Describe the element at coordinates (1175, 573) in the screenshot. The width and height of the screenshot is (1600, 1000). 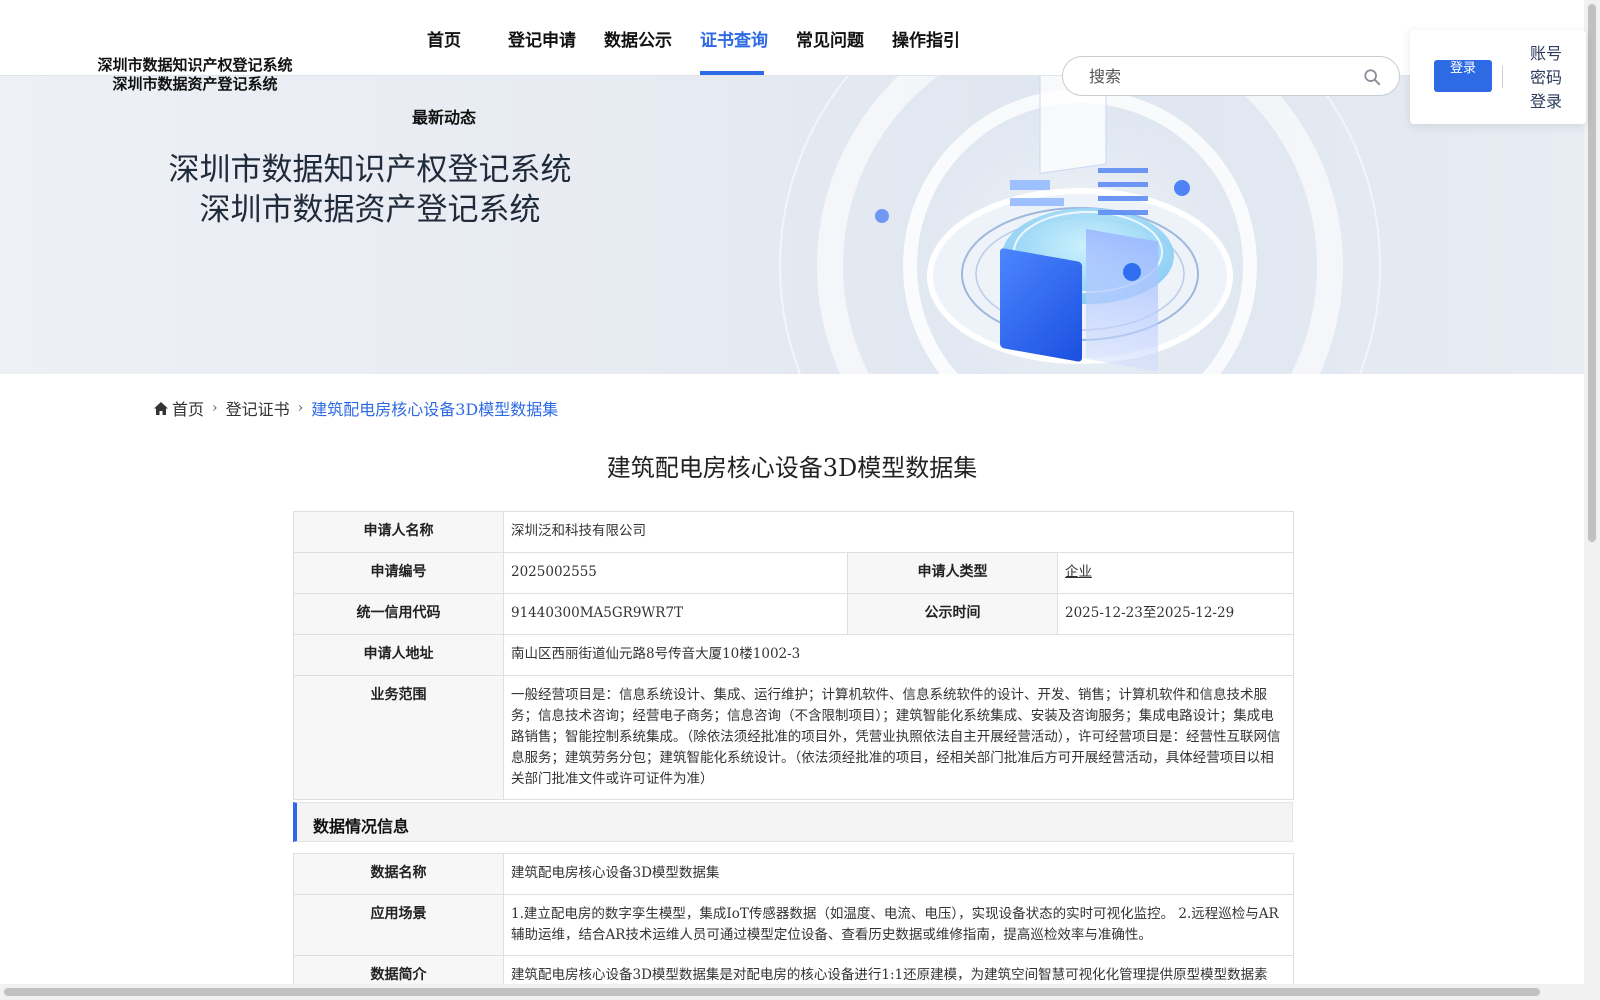
I see `applicant-type-value: 企业` at that location.